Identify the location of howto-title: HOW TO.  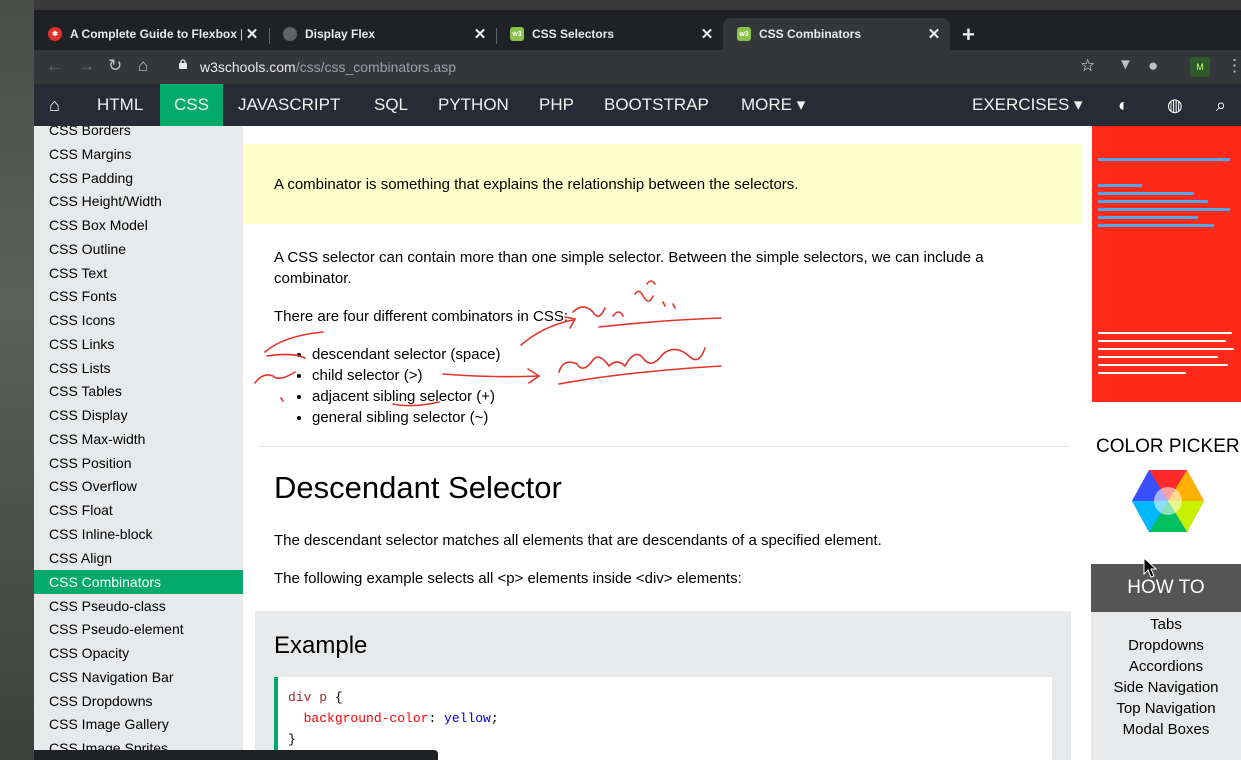
(1166, 588).